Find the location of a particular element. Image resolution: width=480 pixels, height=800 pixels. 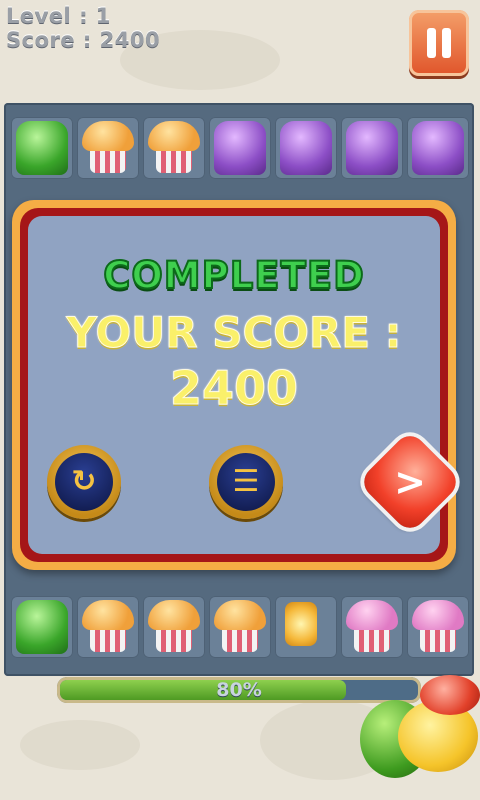

lightning-bonus-icon is located at coordinates (301, 624).